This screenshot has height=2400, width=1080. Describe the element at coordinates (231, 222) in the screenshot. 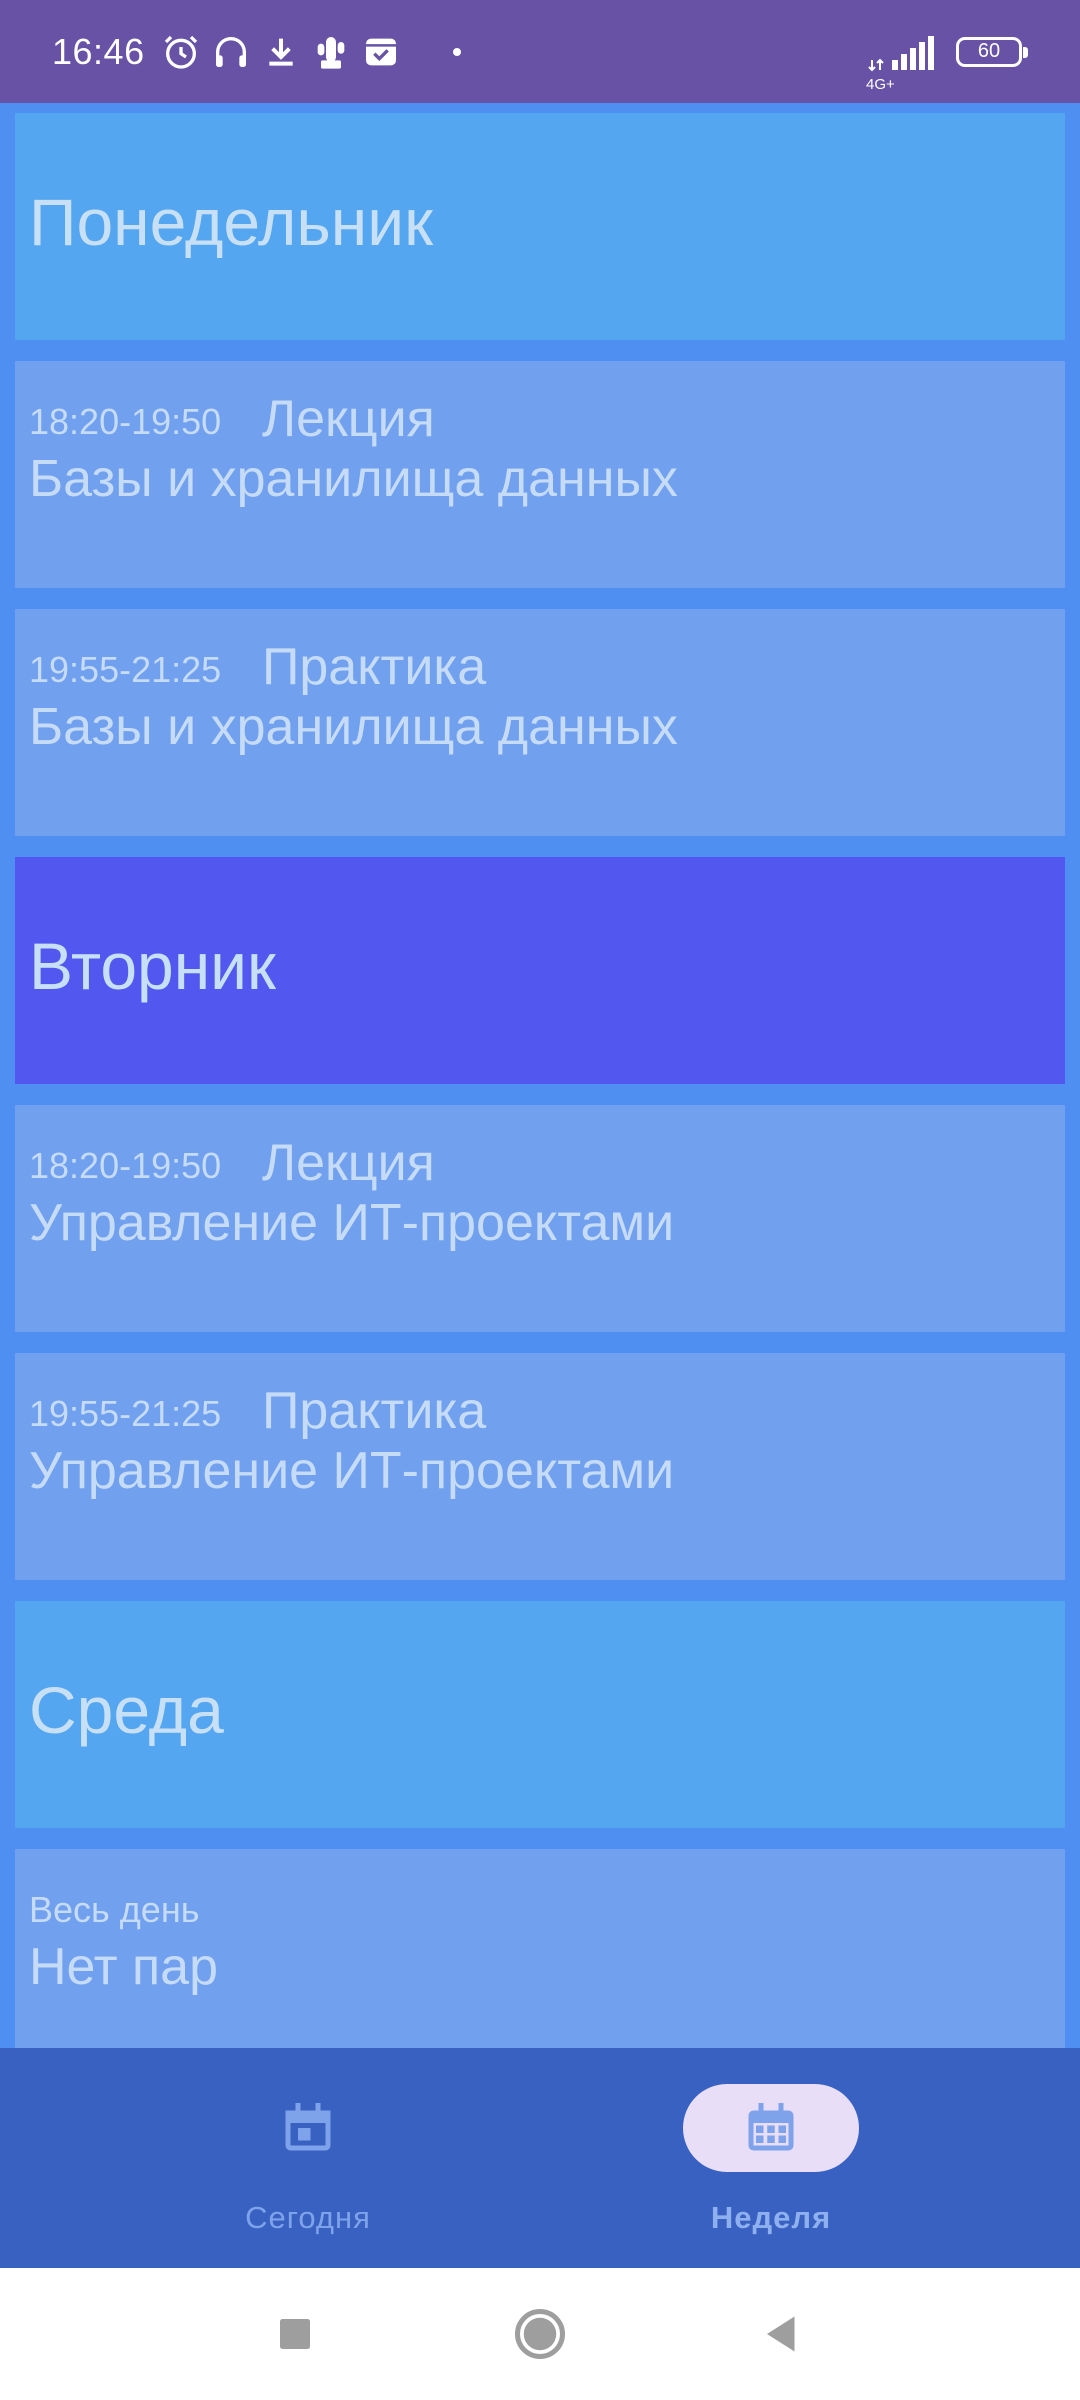

I see `day-title: Понедельник` at that location.